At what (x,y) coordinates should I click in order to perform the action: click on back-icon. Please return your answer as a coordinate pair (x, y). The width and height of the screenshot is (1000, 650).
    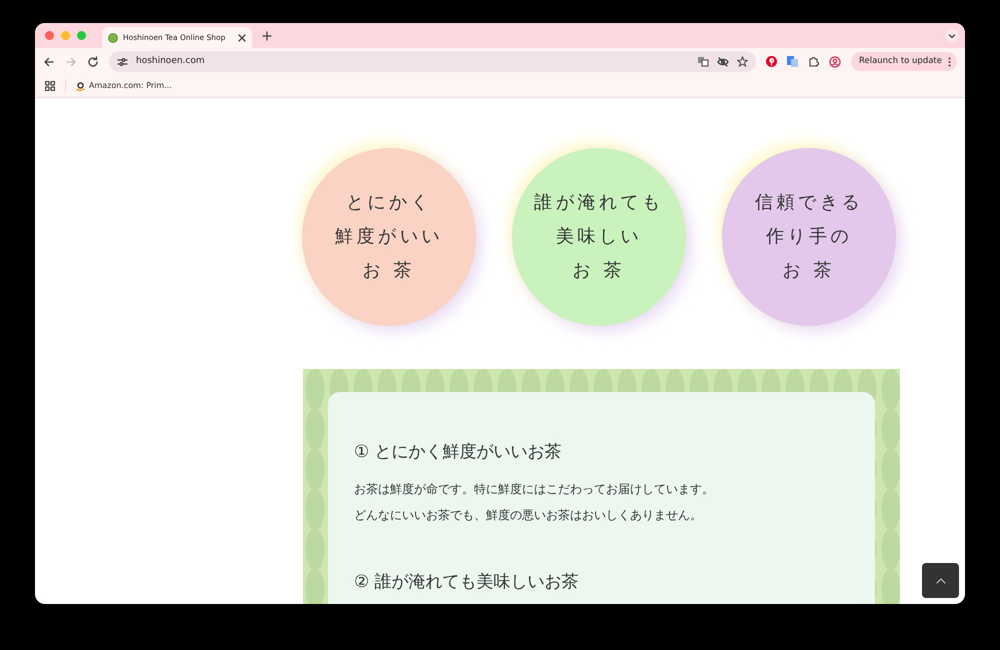
    Looking at the image, I should click on (49, 62).